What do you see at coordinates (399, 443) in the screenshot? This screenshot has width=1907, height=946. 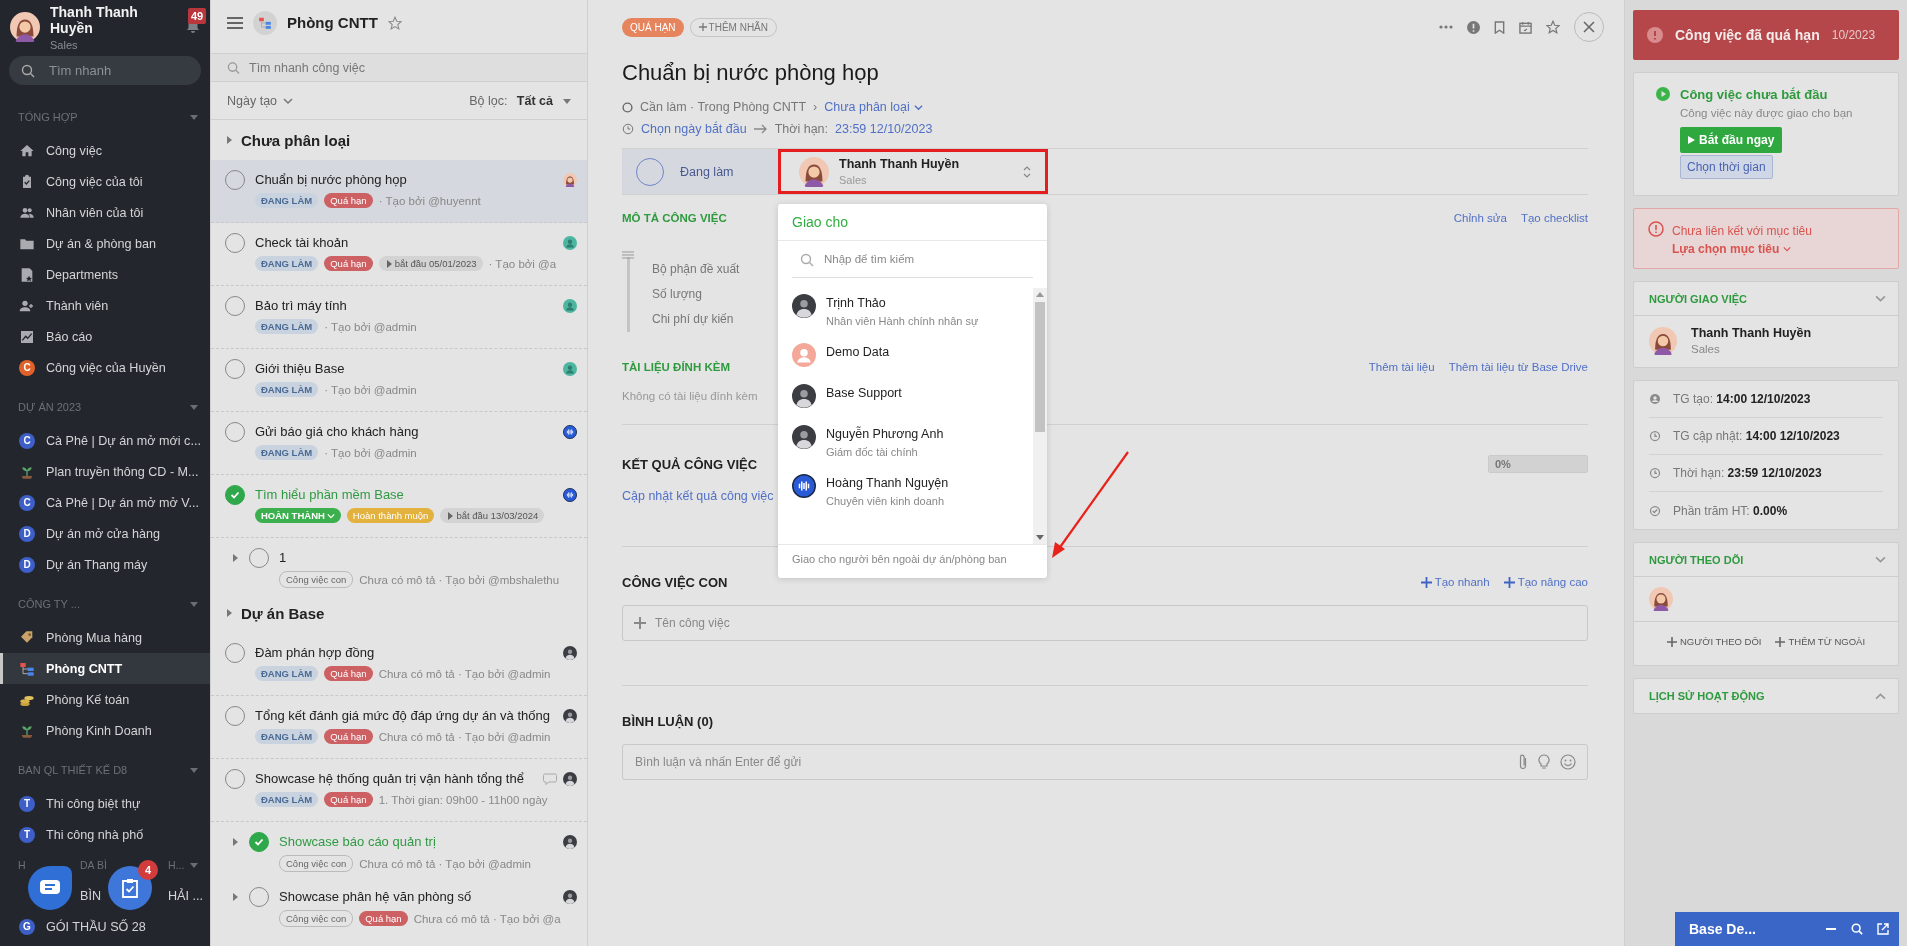 I see `task-row: Gửi báo giá cho khách hàng ĐANG LÀM · Tạo bởi @admin` at bounding box center [399, 443].